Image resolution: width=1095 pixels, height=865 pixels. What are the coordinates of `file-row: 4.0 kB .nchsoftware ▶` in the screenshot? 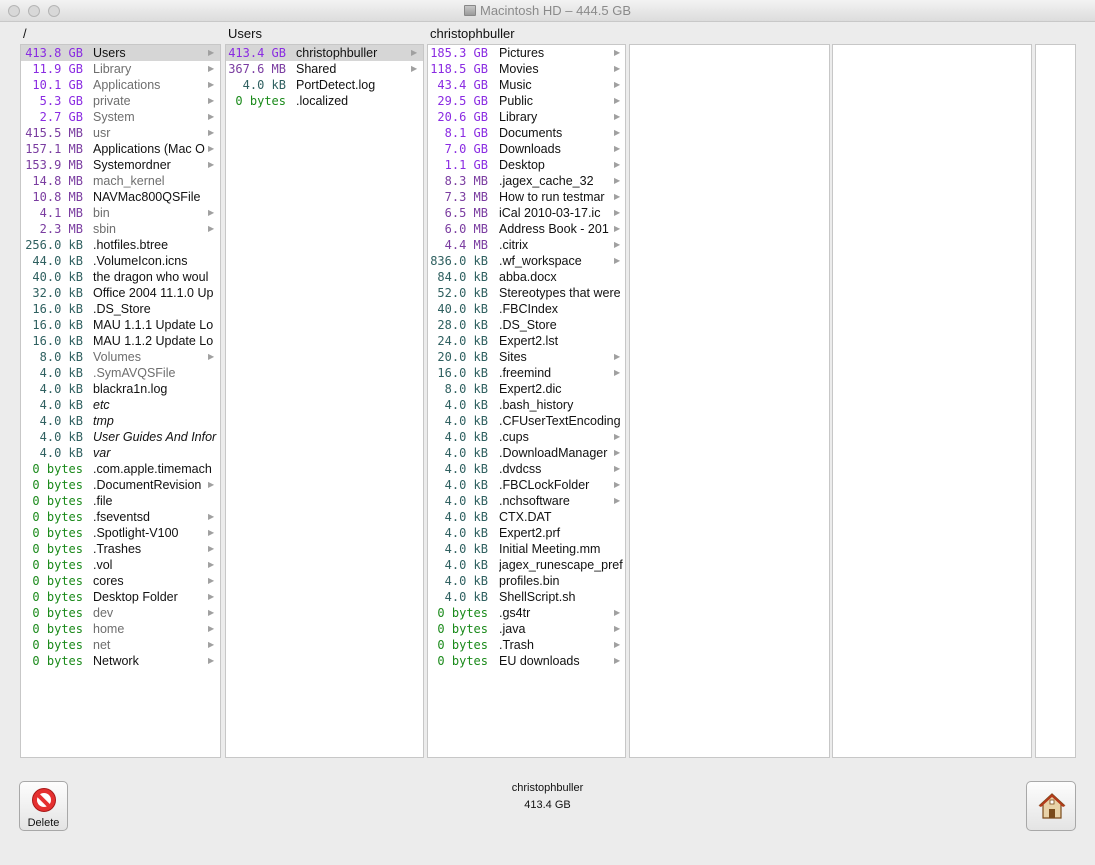 It's located at (526, 501).